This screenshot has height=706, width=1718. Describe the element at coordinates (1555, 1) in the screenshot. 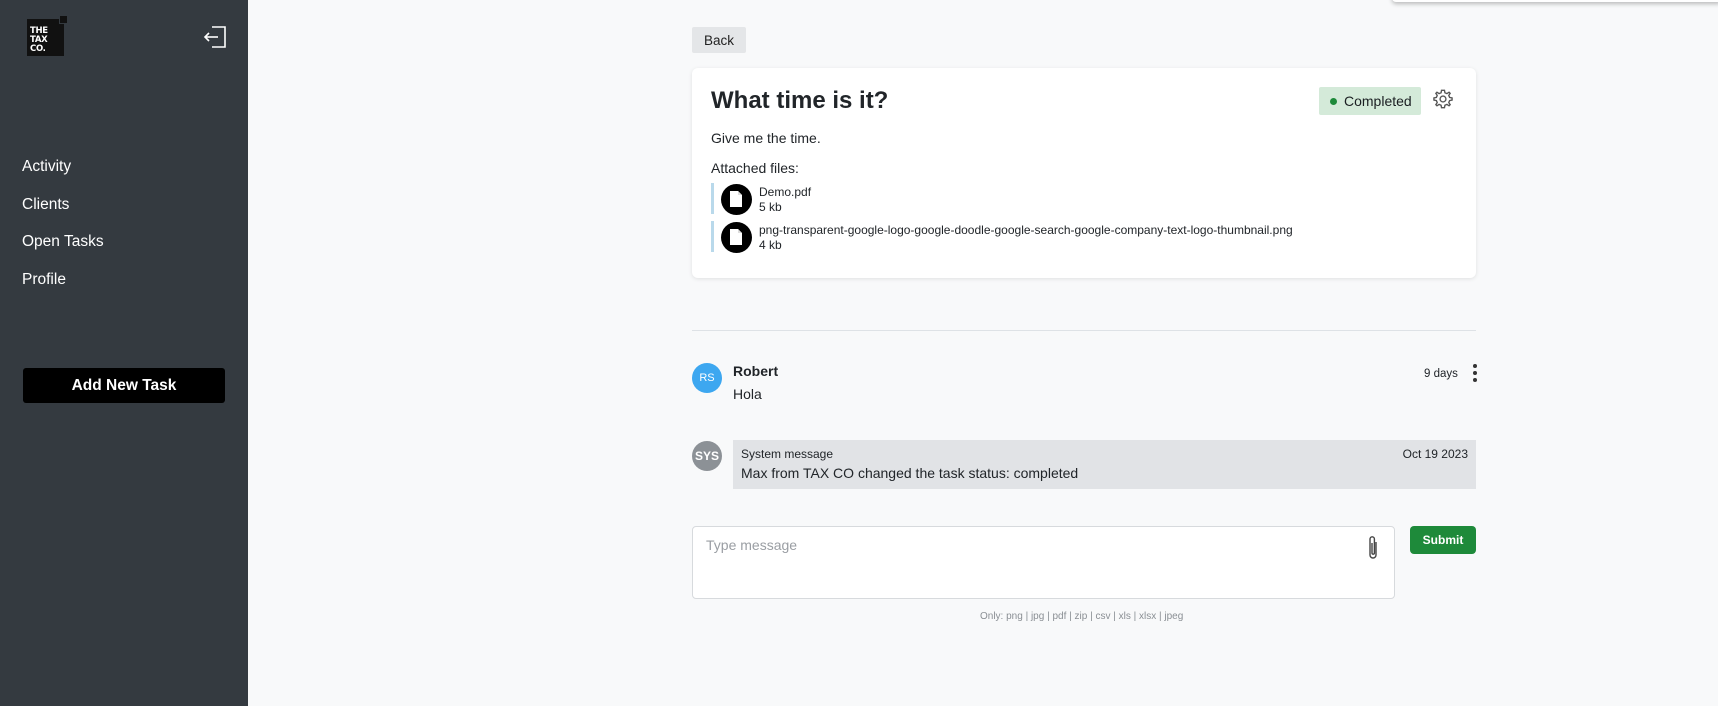

I see `dropdown-panel-edge` at that location.